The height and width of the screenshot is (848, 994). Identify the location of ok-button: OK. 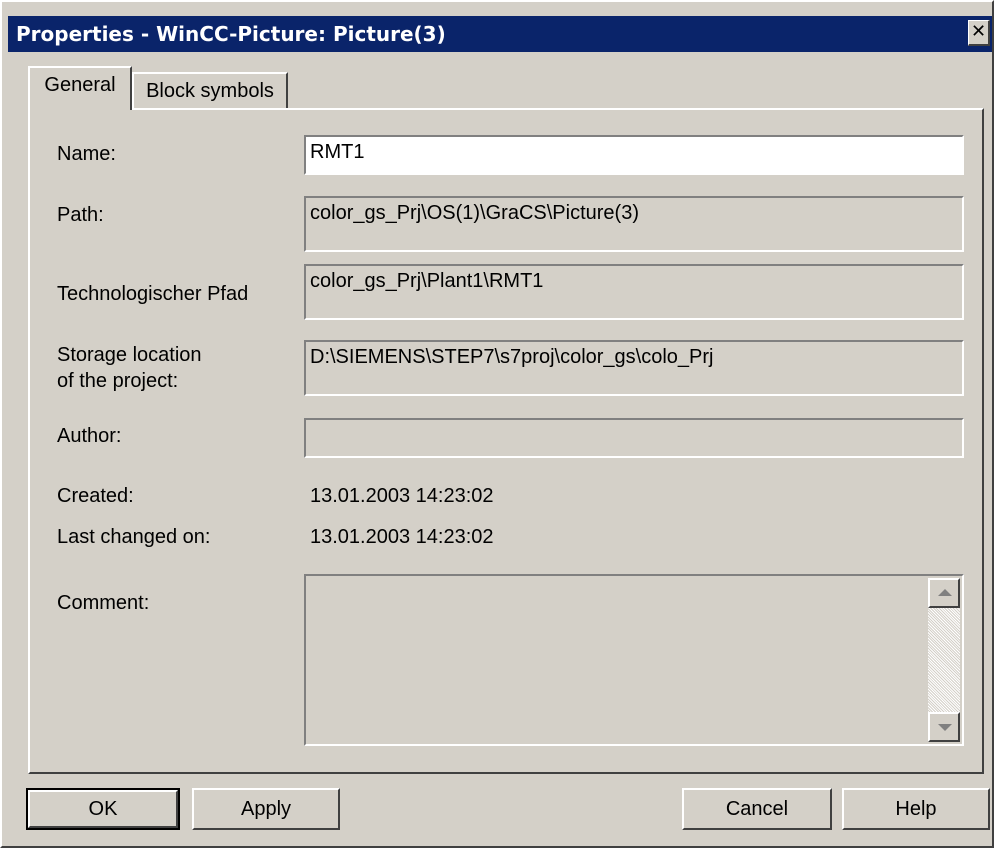
(103, 809).